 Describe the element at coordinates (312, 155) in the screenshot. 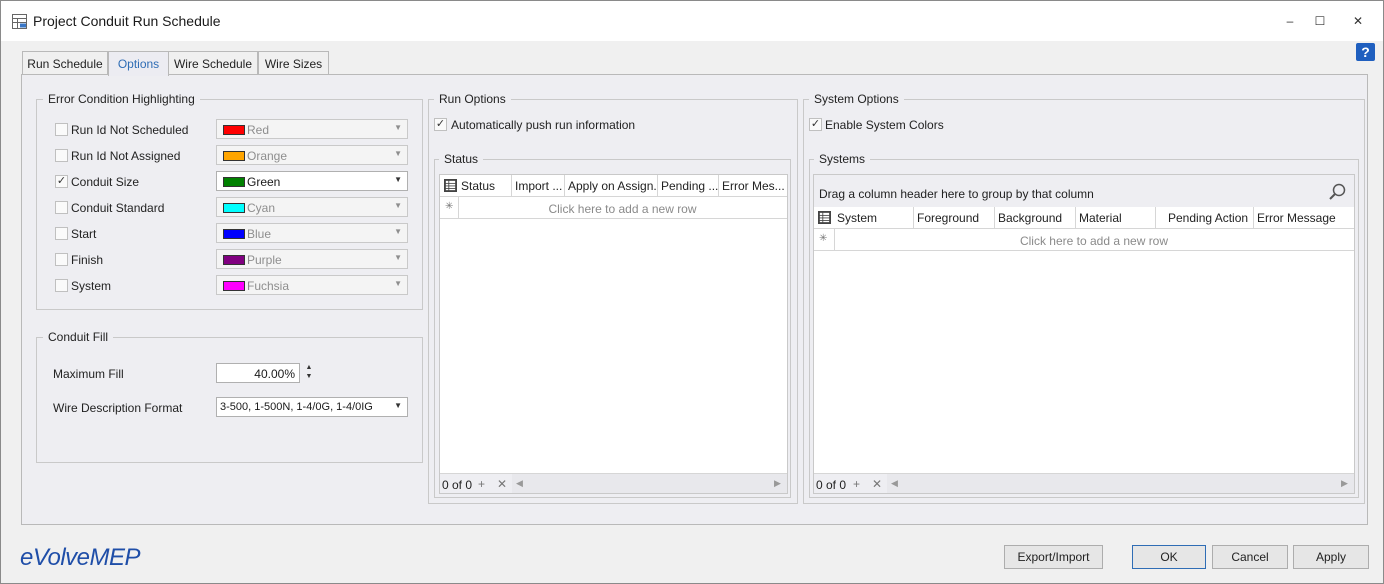

I see `color-combo-run-id-not-assigned: Orange ▼` at that location.